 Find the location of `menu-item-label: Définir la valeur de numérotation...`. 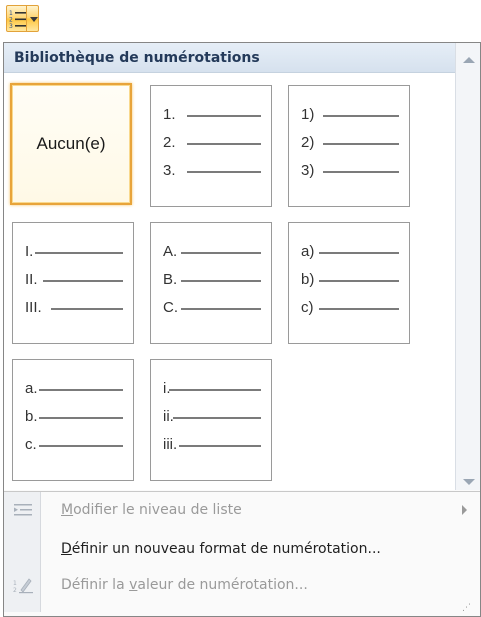

menu-item-label: Définir la valeur de numérotation... is located at coordinates (184, 585).